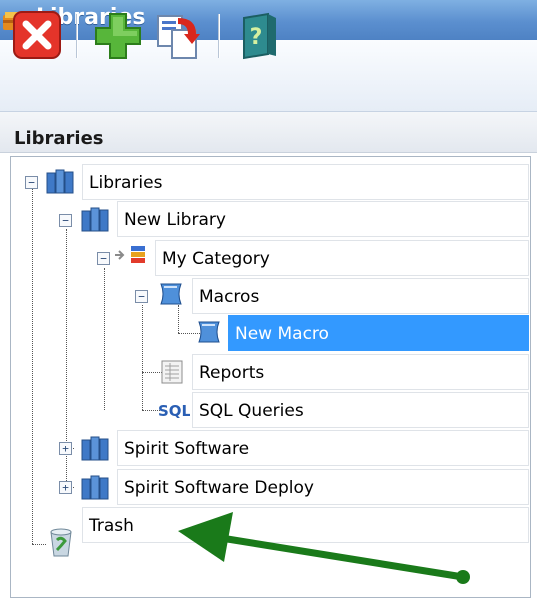 This screenshot has width=537, height=598. What do you see at coordinates (178, 36) in the screenshot?
I see `export-icon` at bounding box center [178, 36].